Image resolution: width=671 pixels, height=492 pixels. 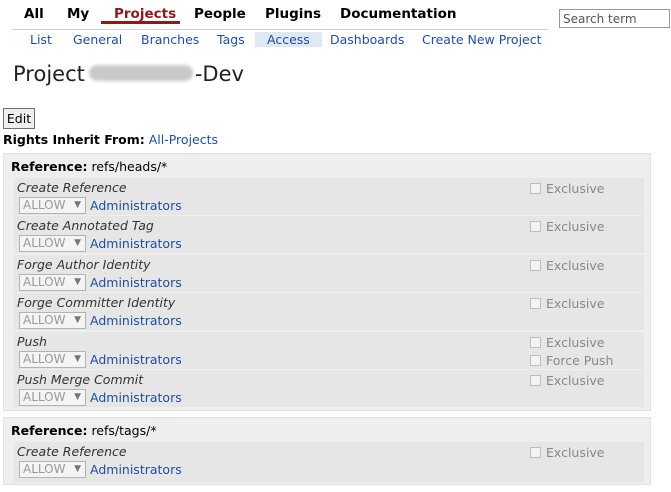 What do you see at coordinates (32, 341) in the screenshot?
I see `permission-name: Push` at bounding box center [32, 341].